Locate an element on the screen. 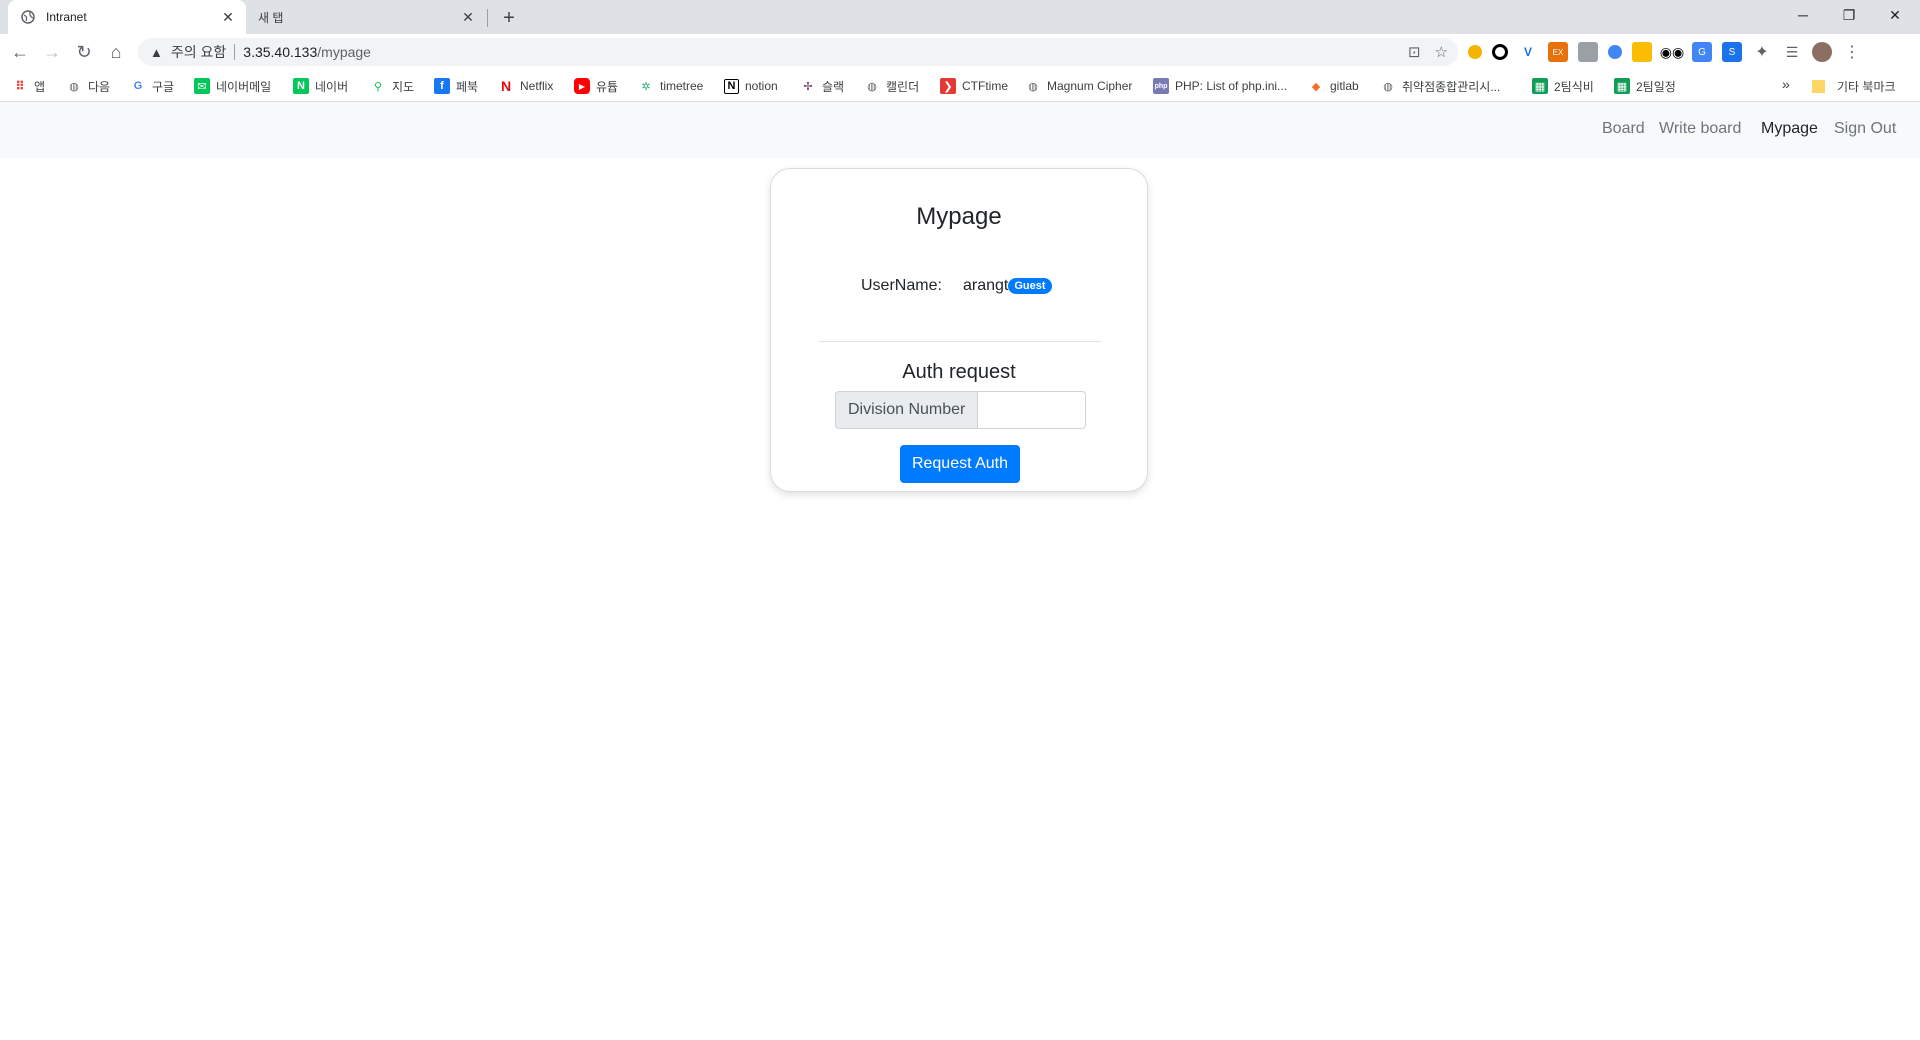  bookmark-map: ⚲ 지도 is located at coordinates (392, 86).